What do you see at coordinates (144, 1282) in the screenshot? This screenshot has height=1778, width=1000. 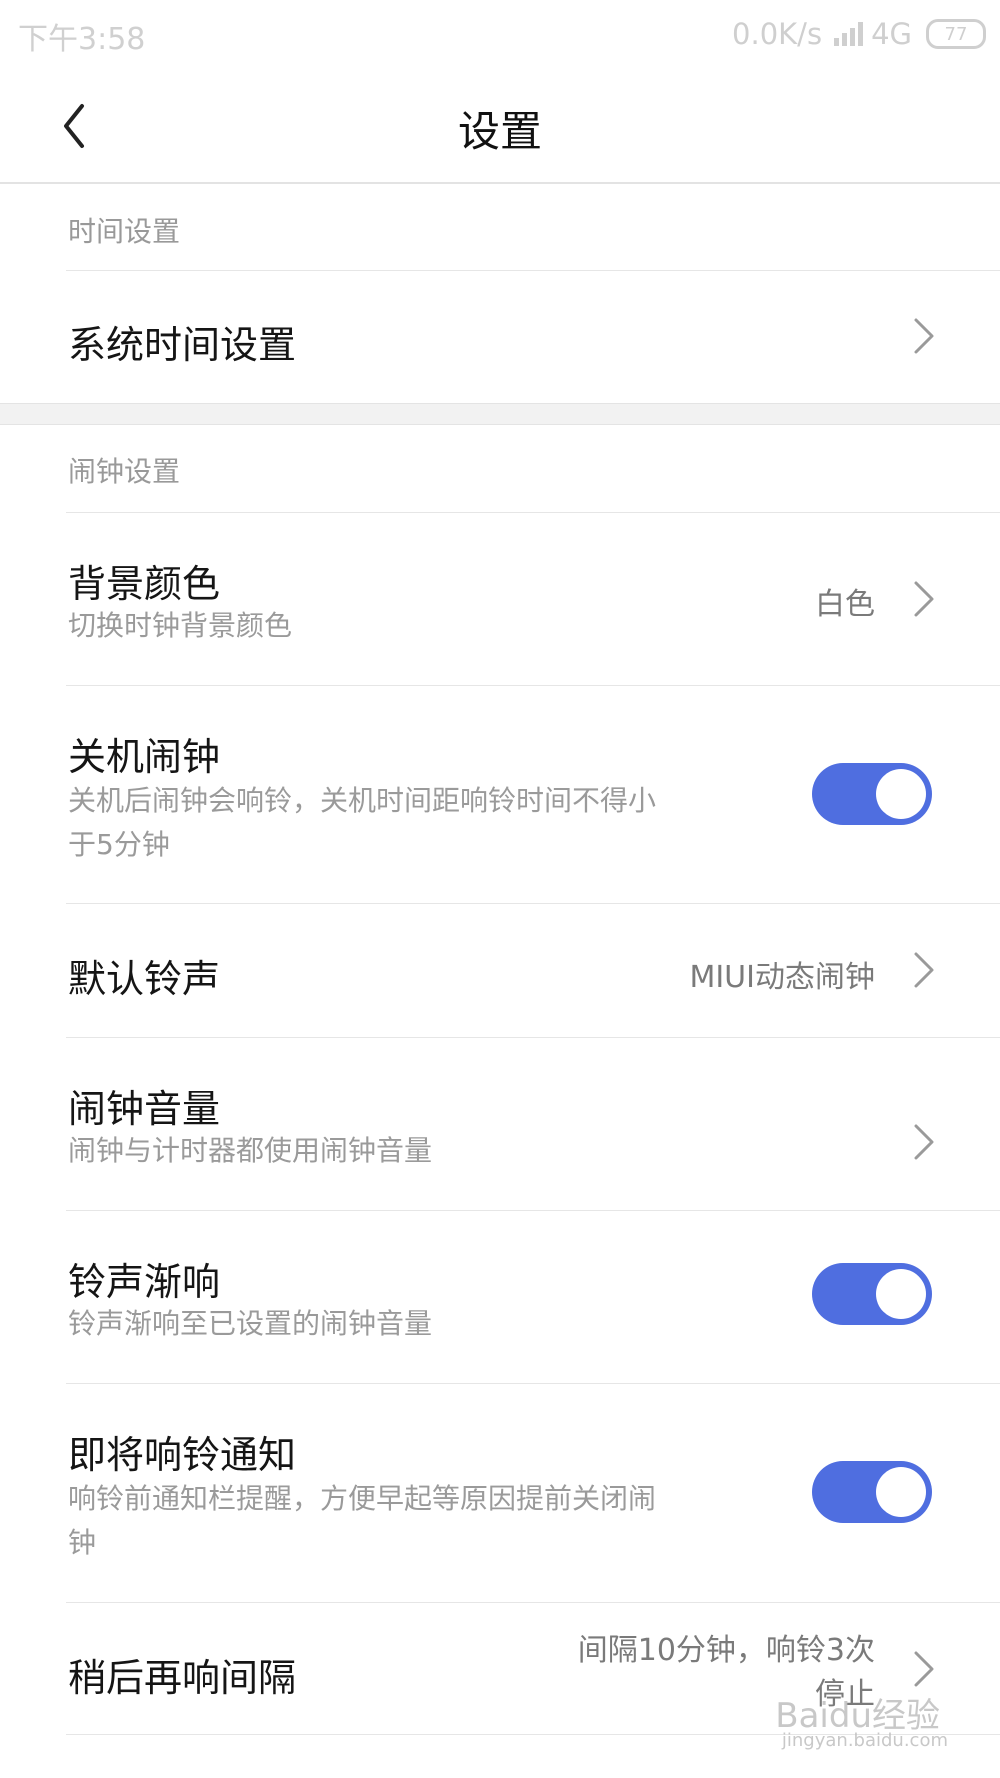 I see `ring-fade-in-title: 铃声渐响` at bounding box center [144, 1282].